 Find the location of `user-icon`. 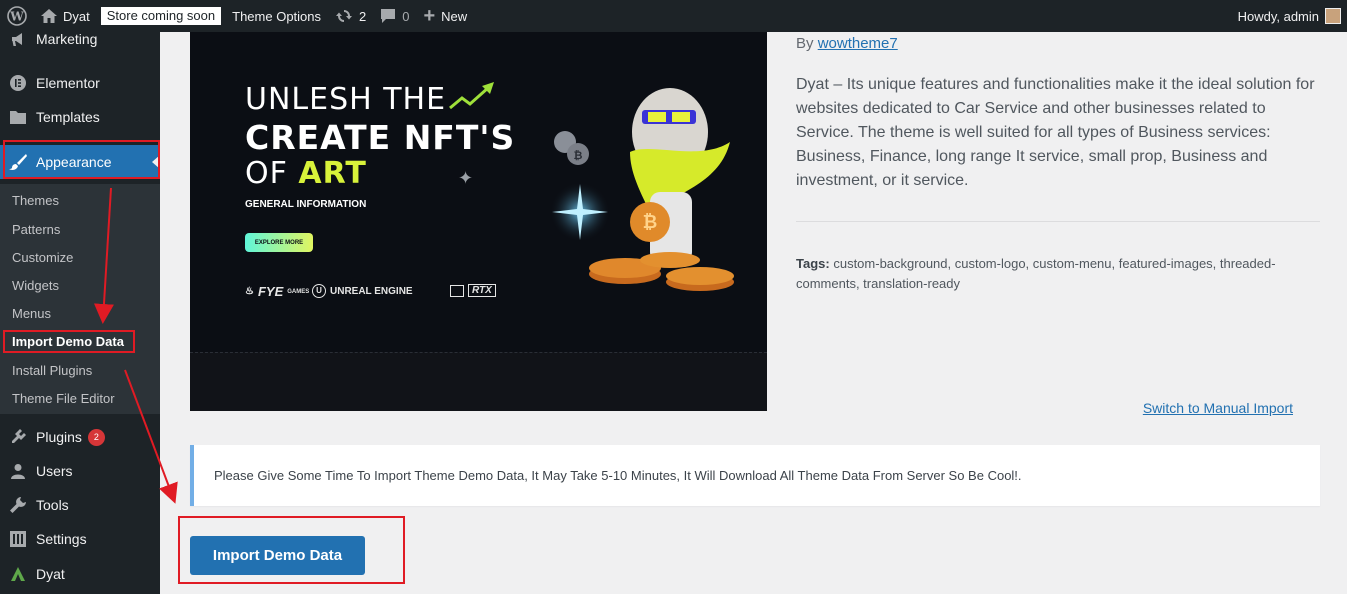

user-icon is located at coordinates (18, 471).